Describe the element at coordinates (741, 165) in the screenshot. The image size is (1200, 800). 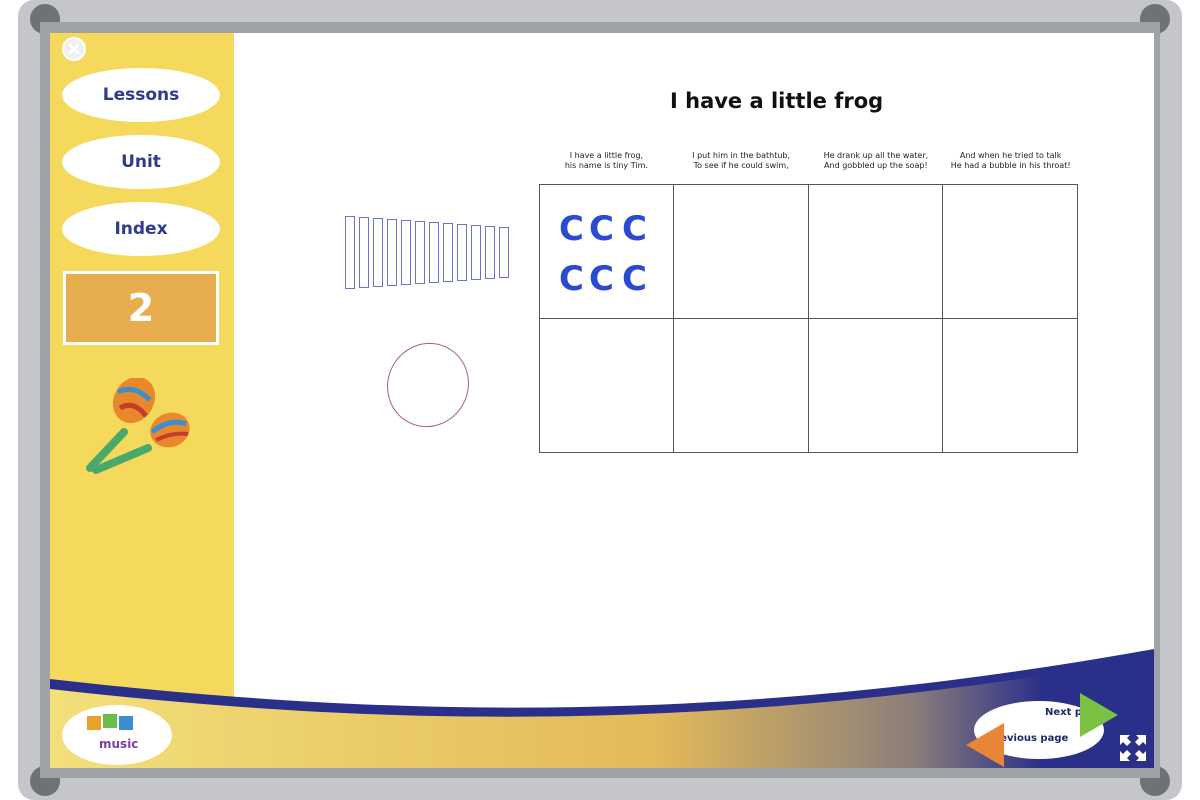
I see `lyric-line: To see if he could swim,` at that location.